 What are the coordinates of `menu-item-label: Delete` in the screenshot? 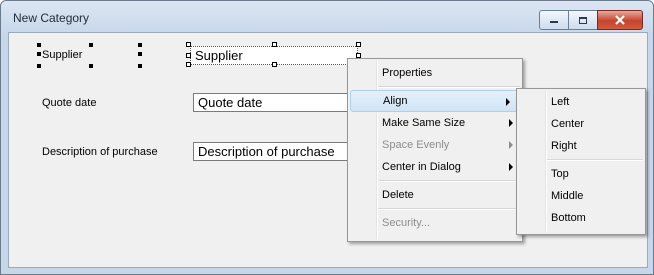 It's located at (398, 195).